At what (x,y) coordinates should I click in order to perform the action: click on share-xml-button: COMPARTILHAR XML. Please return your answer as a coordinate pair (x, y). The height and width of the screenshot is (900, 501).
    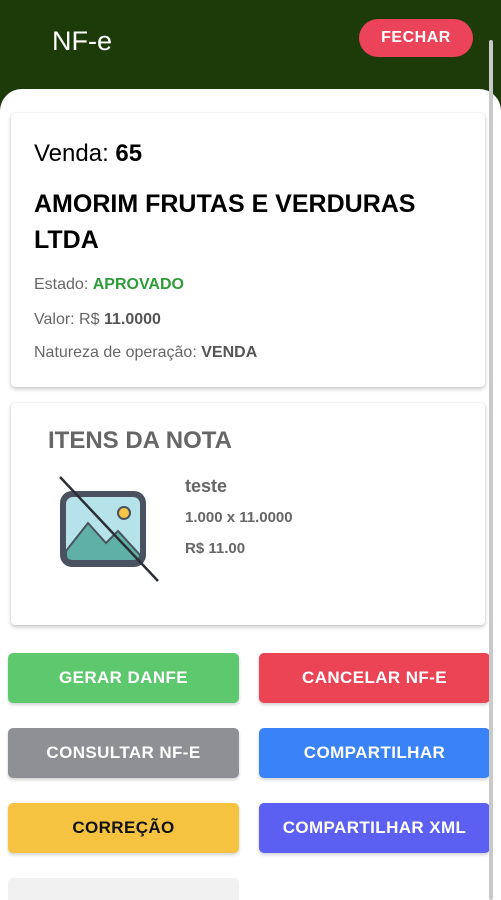
    Looking at the image, I should click on (374, 828).